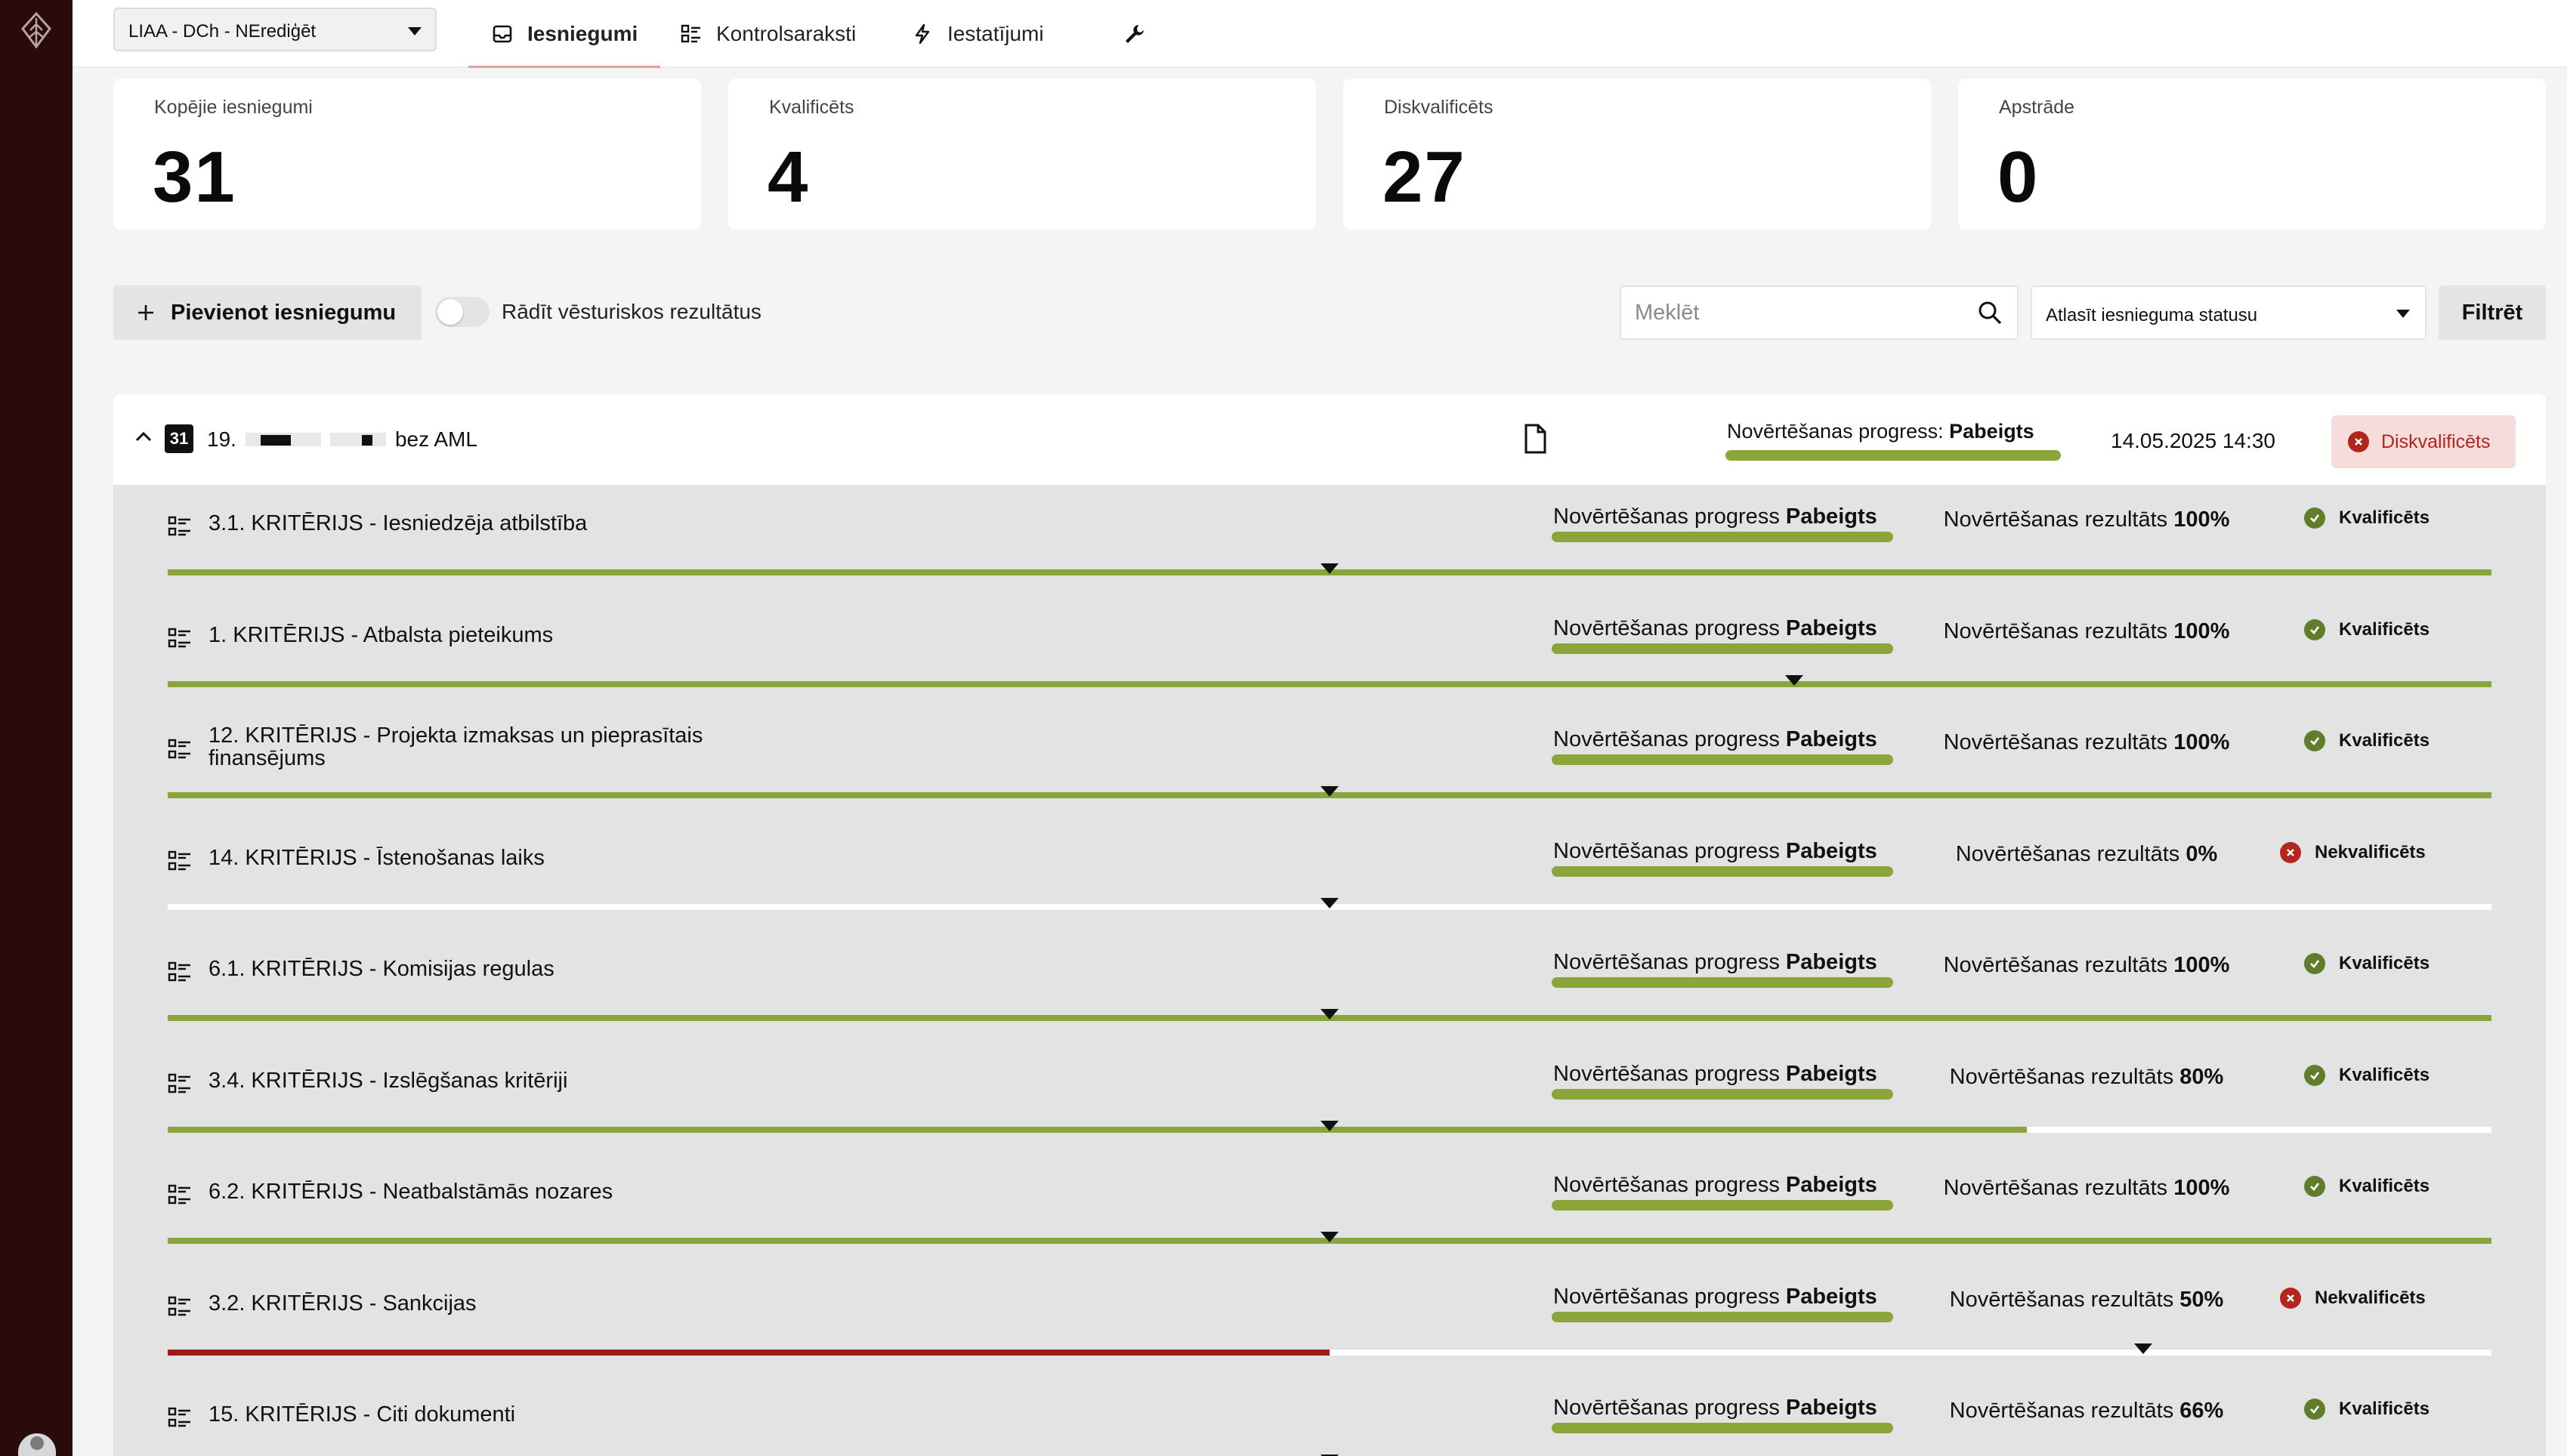 The image size is (2567, 1456). Describe the element at coordinates (1134, 34) in the screenshot. I see `tools-button` at that location.